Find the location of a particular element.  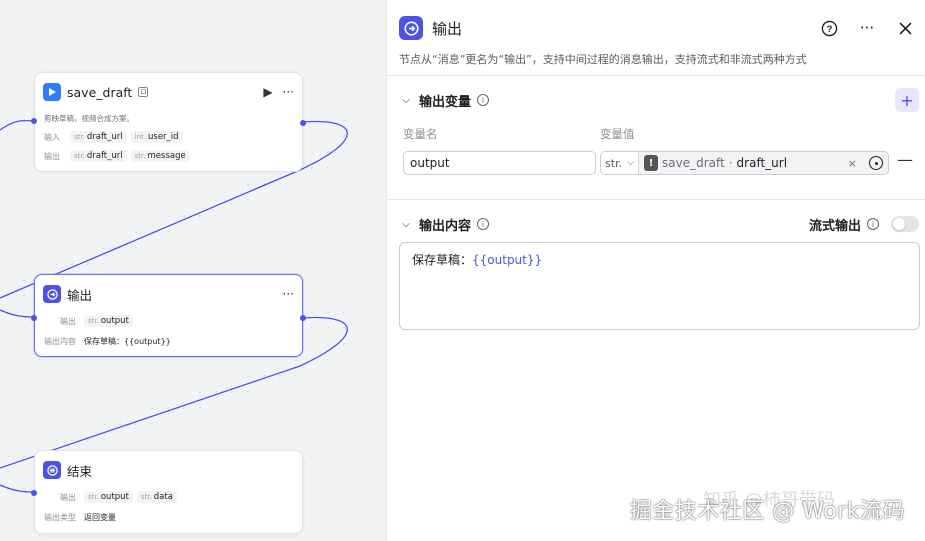

content-label: 输出内容 is located at coordinates (60, 341).